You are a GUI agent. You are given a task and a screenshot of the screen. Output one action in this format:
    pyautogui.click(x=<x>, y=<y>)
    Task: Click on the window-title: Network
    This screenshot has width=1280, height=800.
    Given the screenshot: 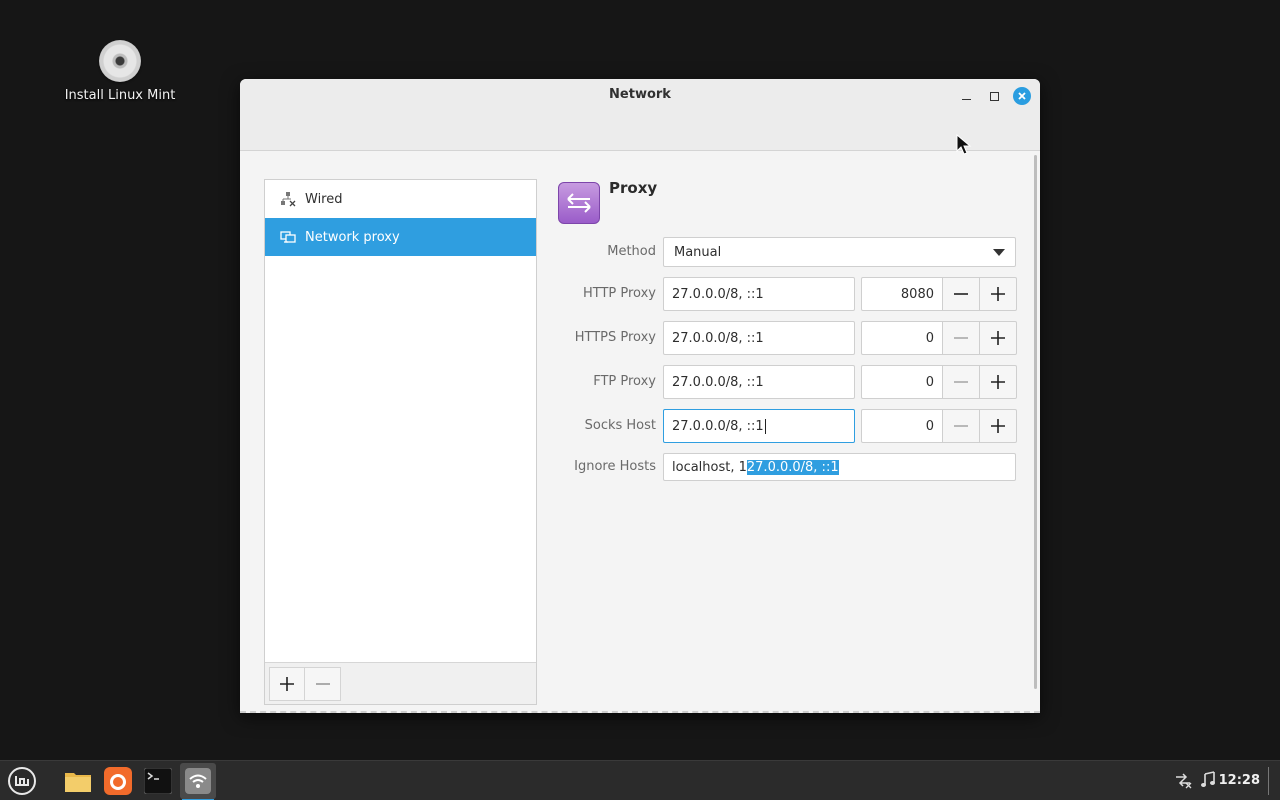 What is the action you would take?
    pyautogui.click(x=640, y=94)
    